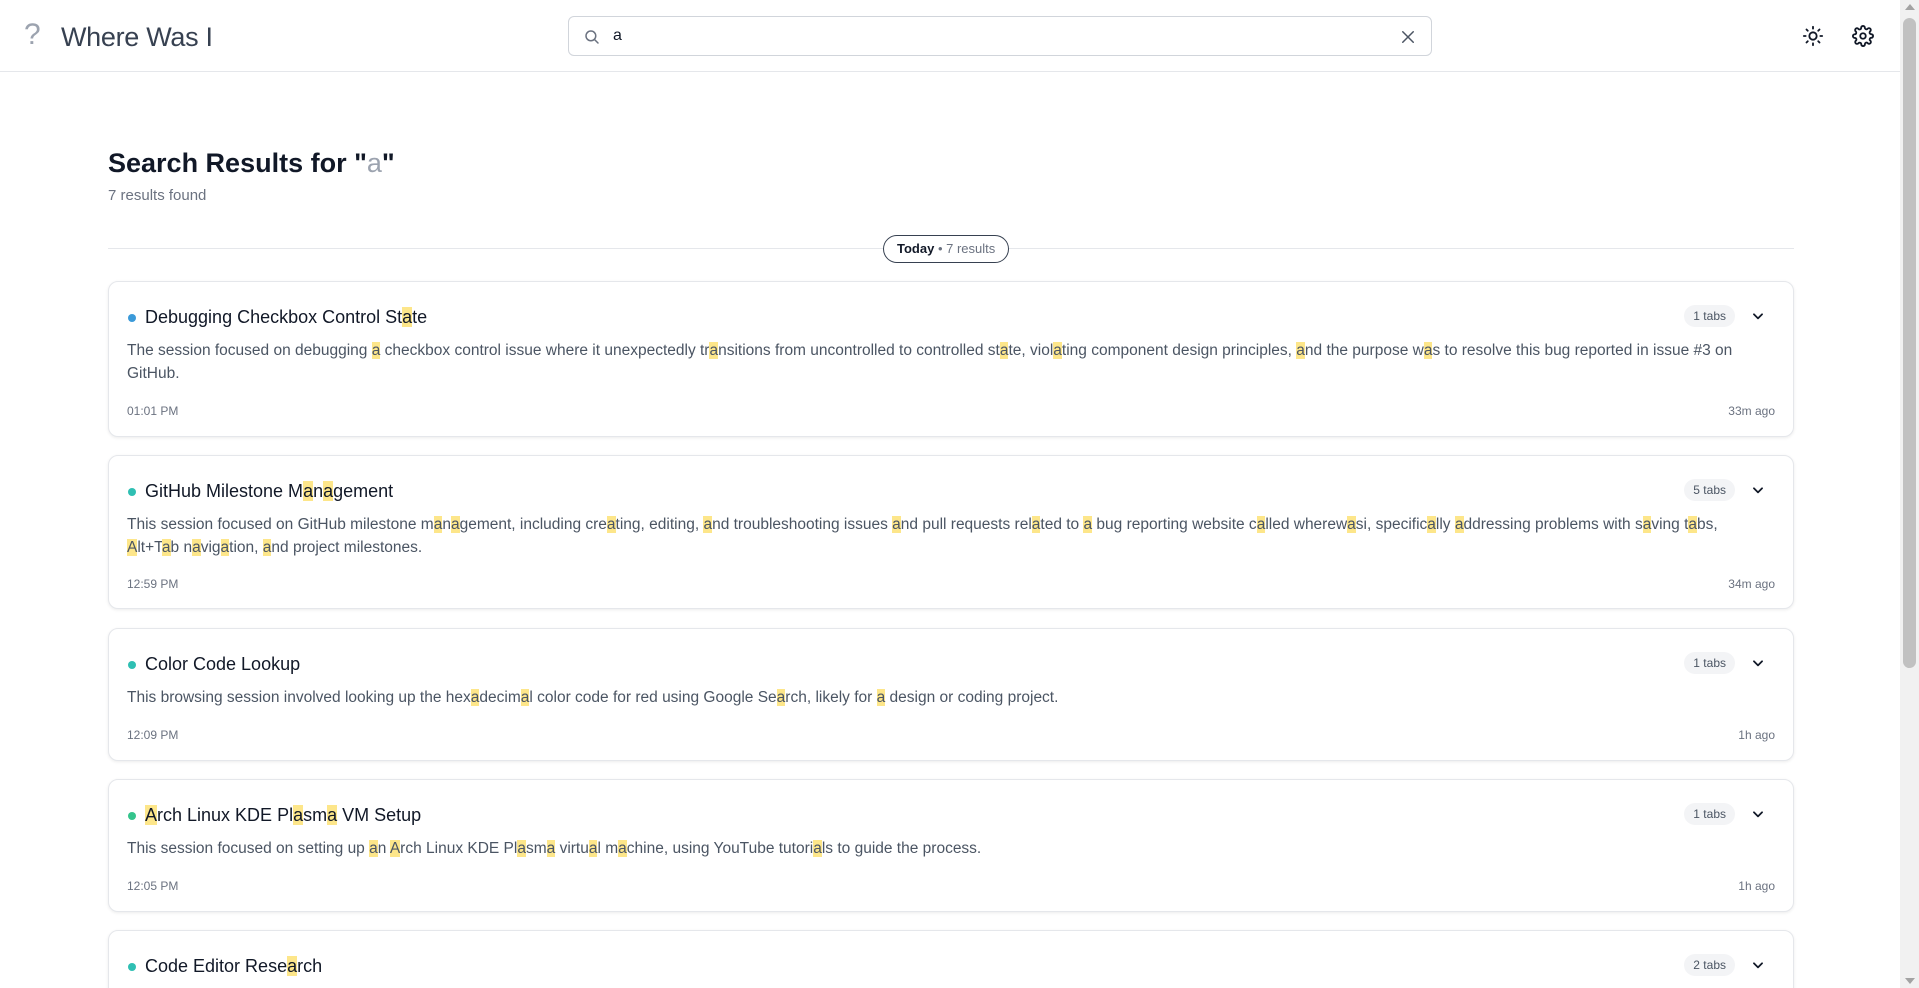  What do you see at coordinates (1863, 36) in the screenshot?
I see `gear-icon` at bounding box center [1863, 36].